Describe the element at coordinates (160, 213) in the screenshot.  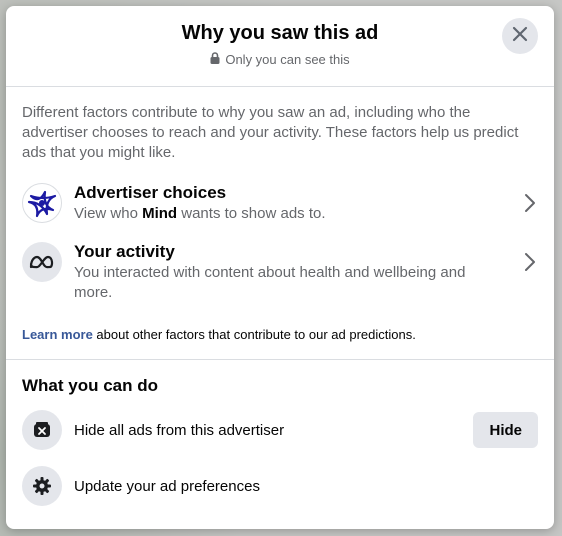
I see `advertiser-name: Mind` at that location.